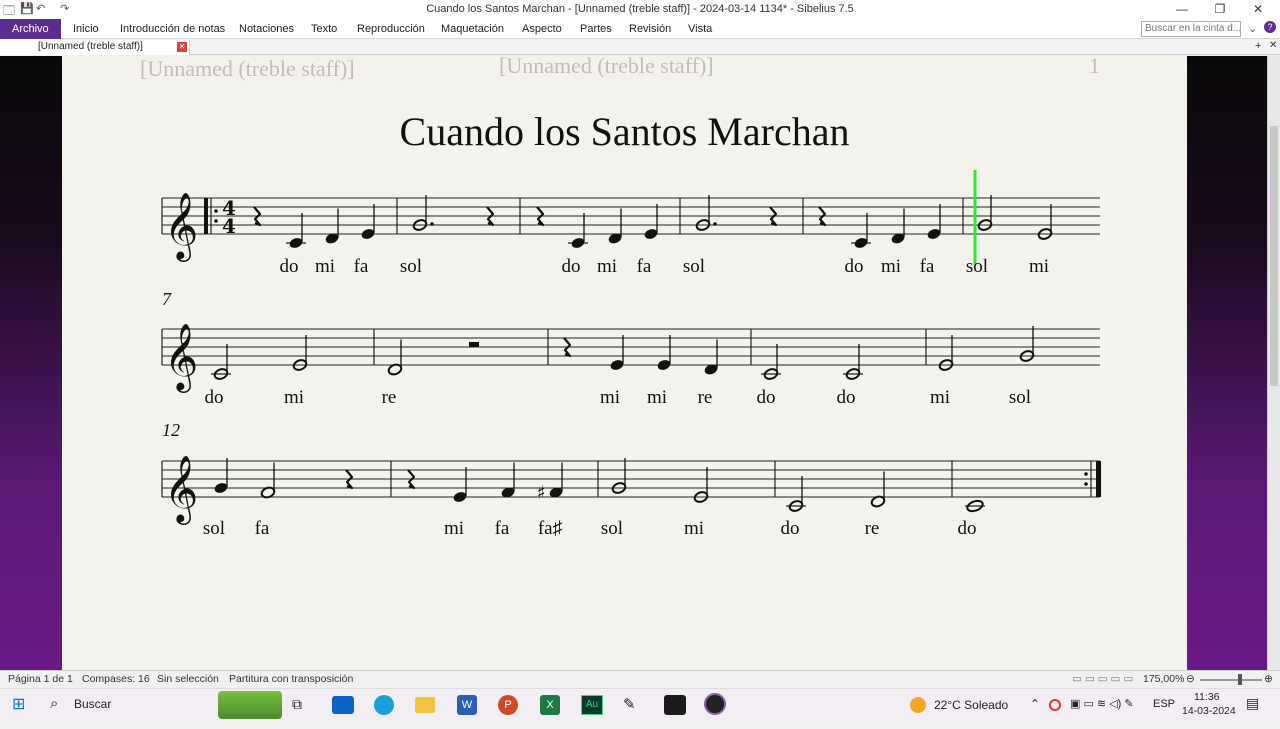 This screenshot has height=729, width=1280. I want to click on sibelius-icon, so click(715, 704).